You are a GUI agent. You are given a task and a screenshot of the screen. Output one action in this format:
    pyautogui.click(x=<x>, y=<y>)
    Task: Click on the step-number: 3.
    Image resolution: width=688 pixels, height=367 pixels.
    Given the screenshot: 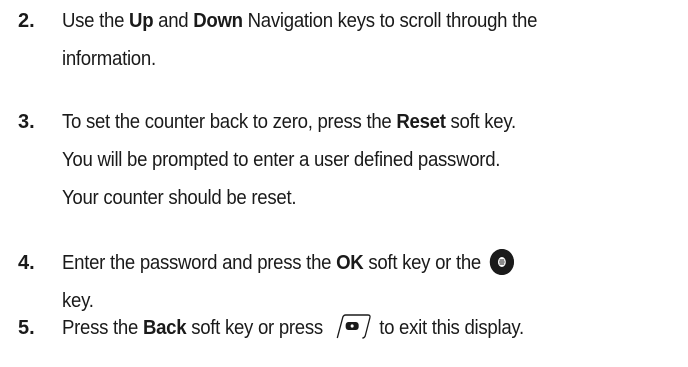 What is the action you would take?
    pyautogui.click(x=26, y=122)
    